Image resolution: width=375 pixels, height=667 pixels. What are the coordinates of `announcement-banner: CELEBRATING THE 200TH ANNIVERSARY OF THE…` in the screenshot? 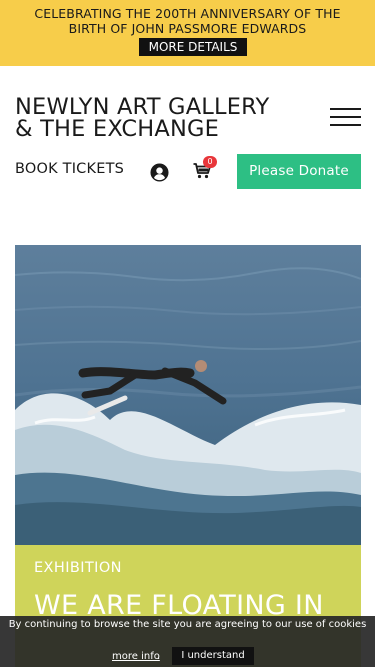 It's located at (187, 33).